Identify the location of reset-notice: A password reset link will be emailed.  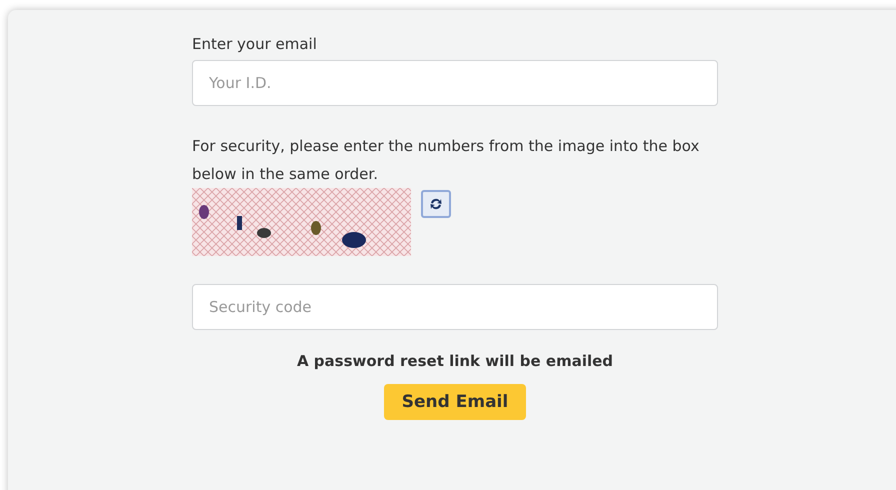
(455, 361).